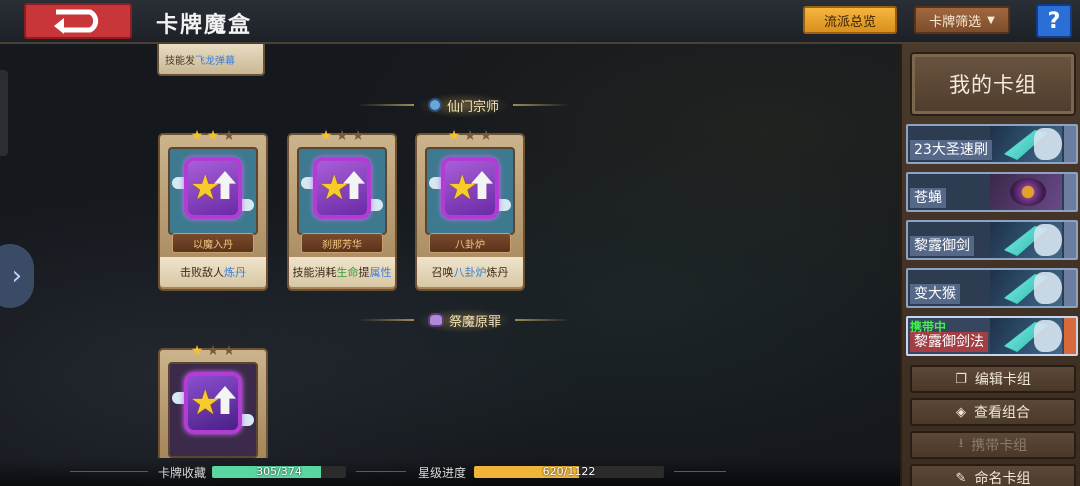 The image size is (1080, 486). Describe the element at coordinates (540, 22) in the screenshot. I see `header-bar: 卡牌魔盒 流派总览 卡牌筛选 ▼ ?` at that location.